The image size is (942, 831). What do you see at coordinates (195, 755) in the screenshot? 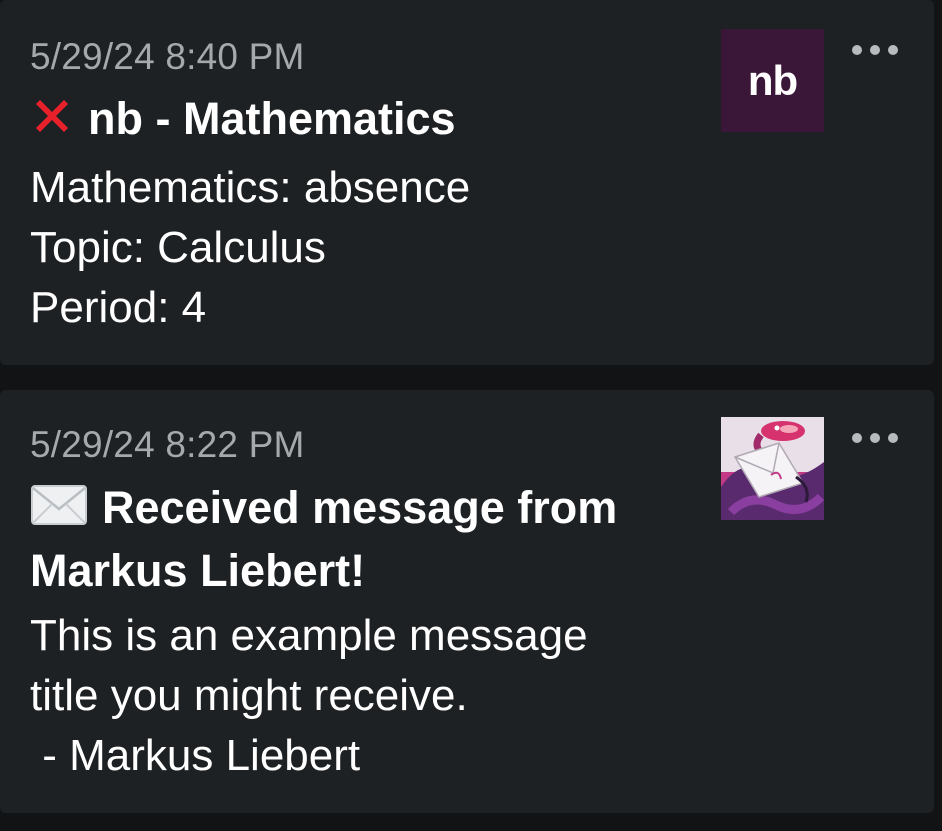
I see `notification-body-line: - Markus Liebert` at bounding box center [195, 755].